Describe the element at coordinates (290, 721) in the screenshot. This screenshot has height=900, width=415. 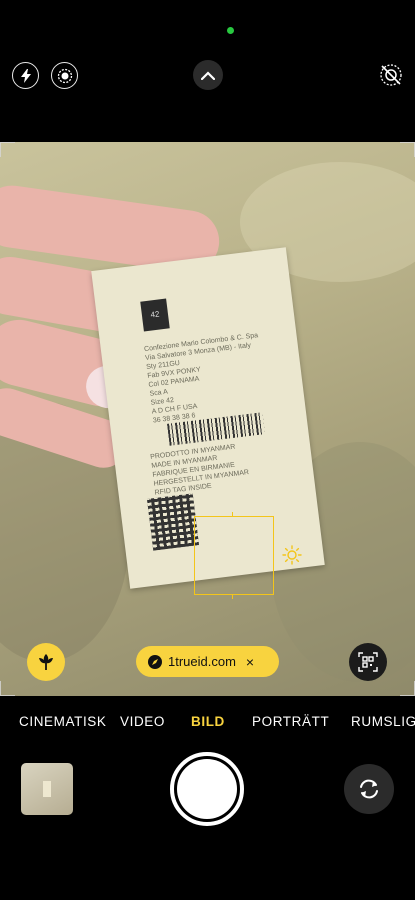
I see `mode-portrait: PORTRÄTT` at that location.